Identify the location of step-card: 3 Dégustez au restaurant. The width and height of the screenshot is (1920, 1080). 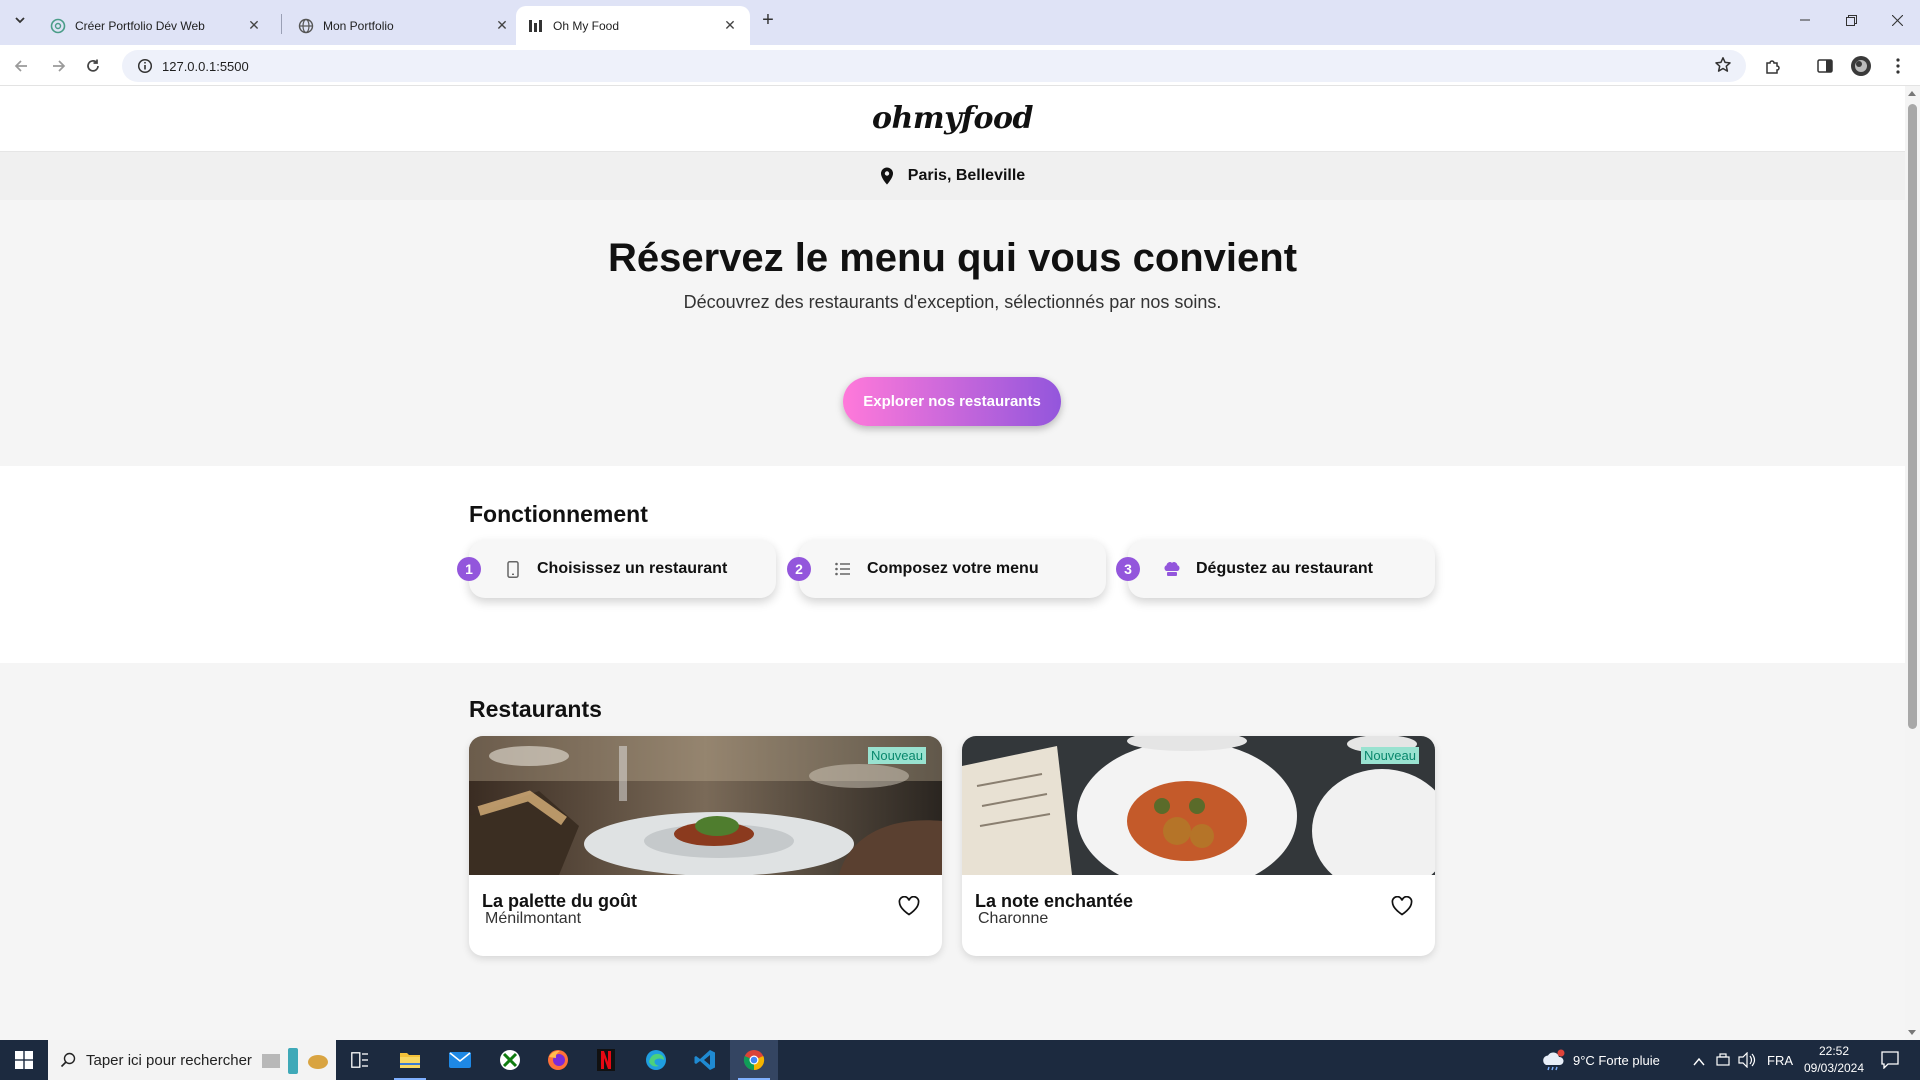
(1275, 569).